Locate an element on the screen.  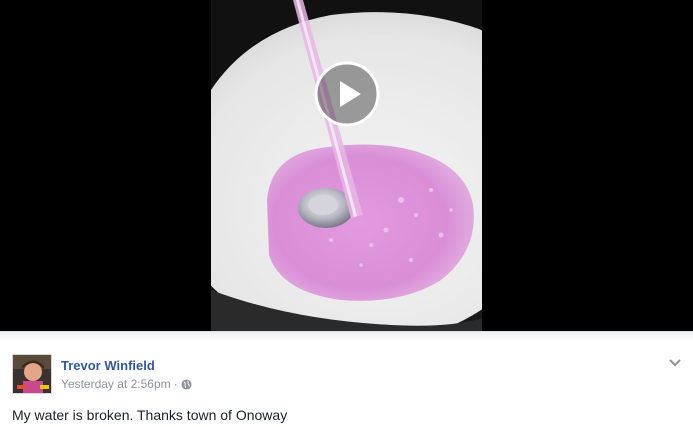
timestamp-link: Yesterday at 2:56pm is located at coordinates (116, 384).